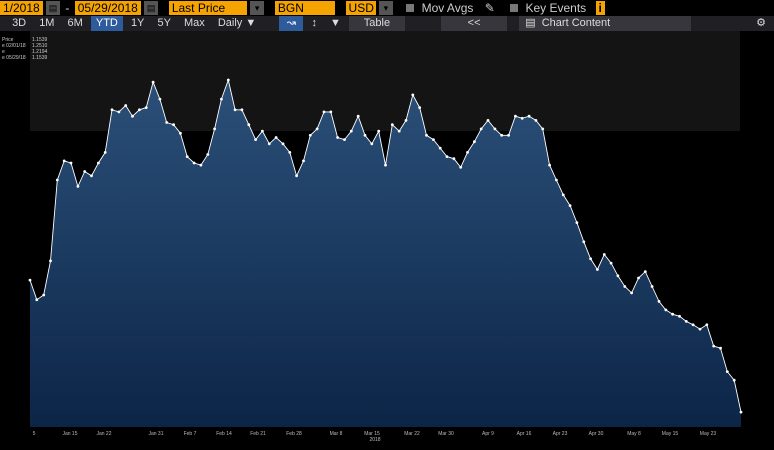  I want to click on chart-content-label: Chart Content, so click(576, 23).